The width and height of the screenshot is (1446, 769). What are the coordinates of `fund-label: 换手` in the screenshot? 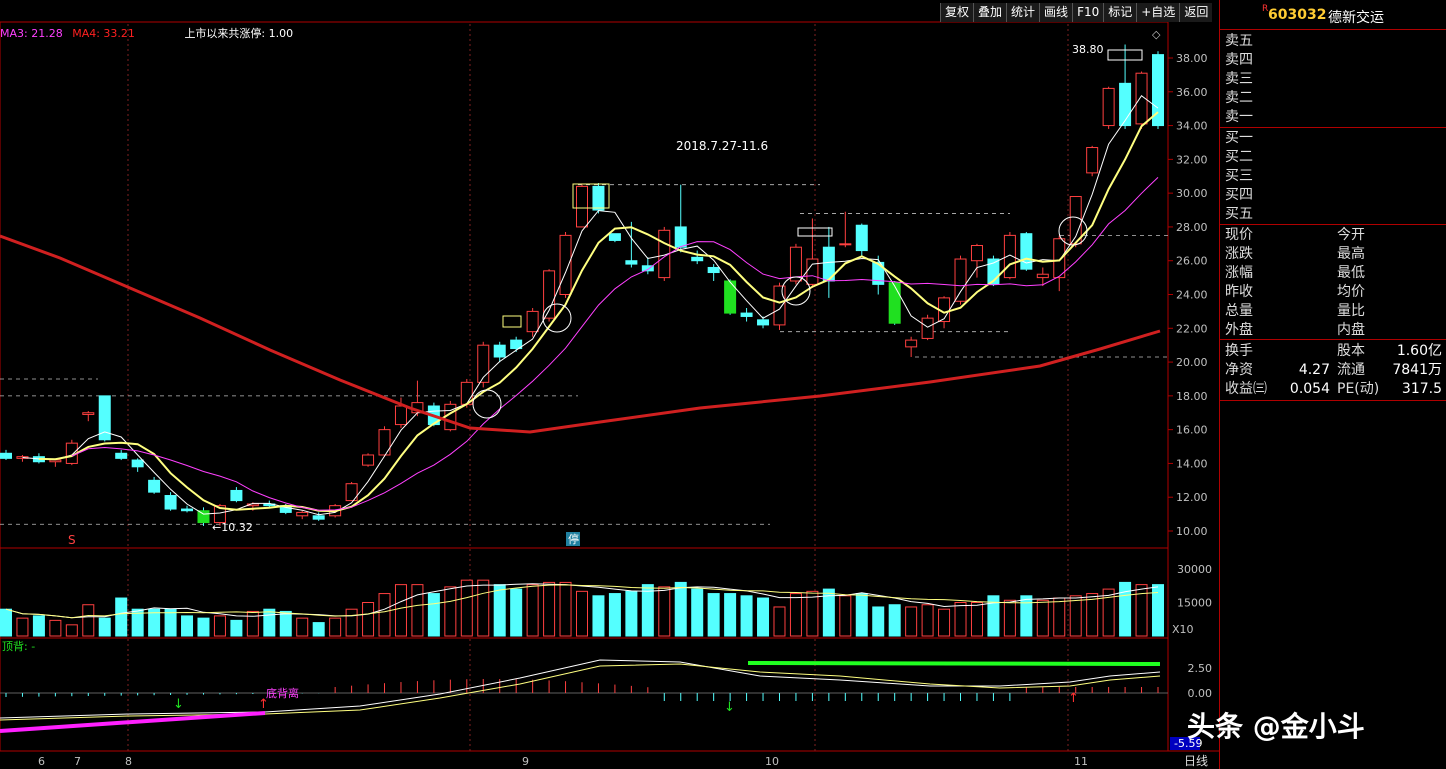 It's located at (1239, 351).